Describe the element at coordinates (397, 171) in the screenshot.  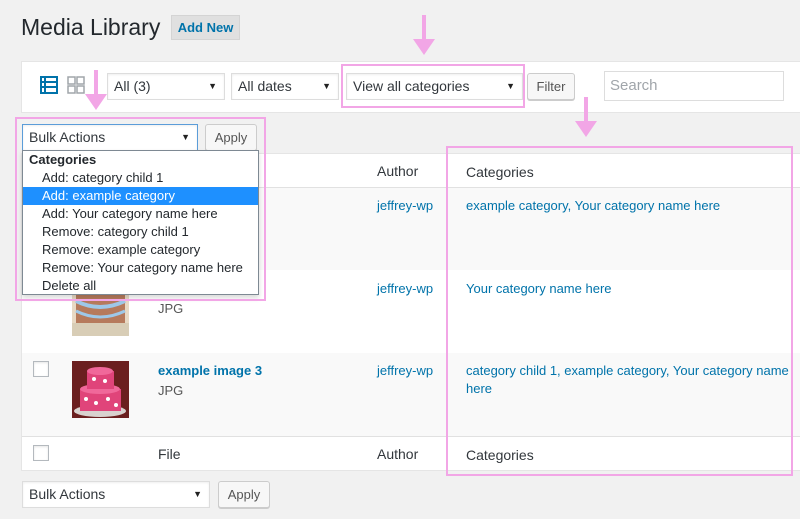
I see `column-header-author: Author` at that location.